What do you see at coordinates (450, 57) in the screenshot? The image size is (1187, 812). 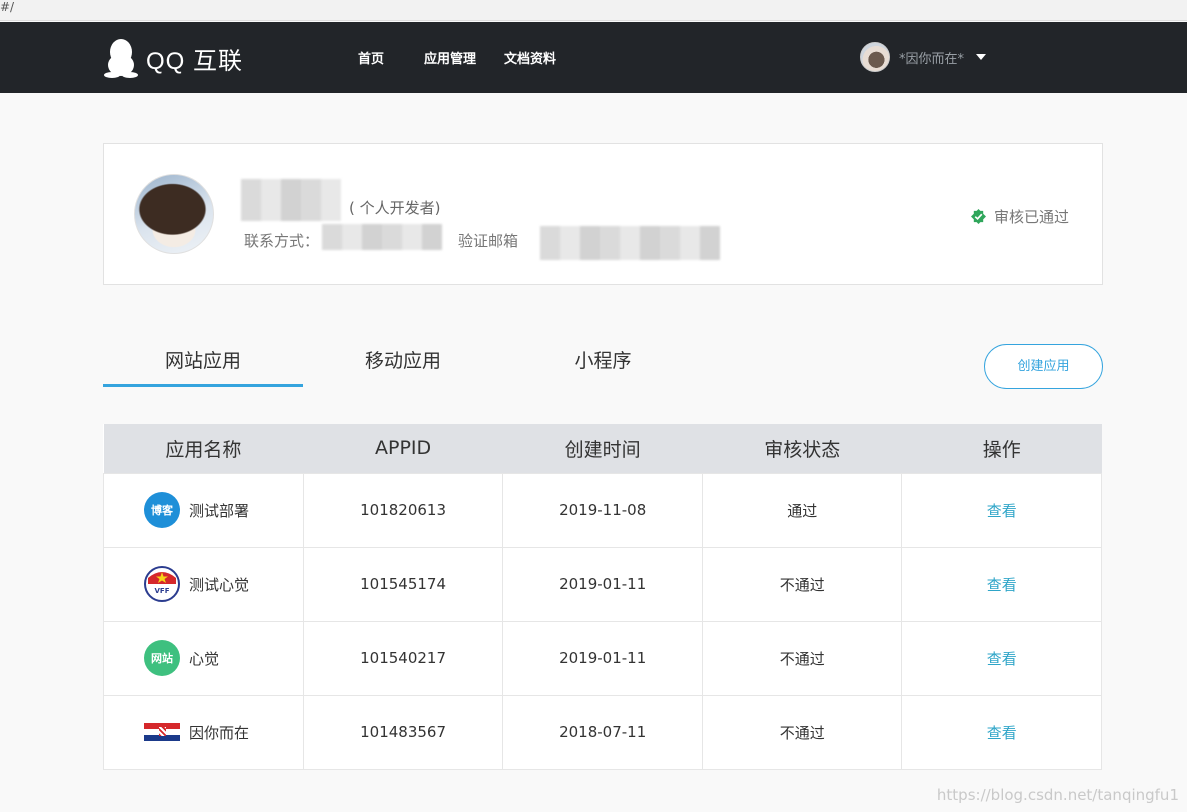 I see `nav-link-app-management: 应用管理` at bounding box center [450, 57].